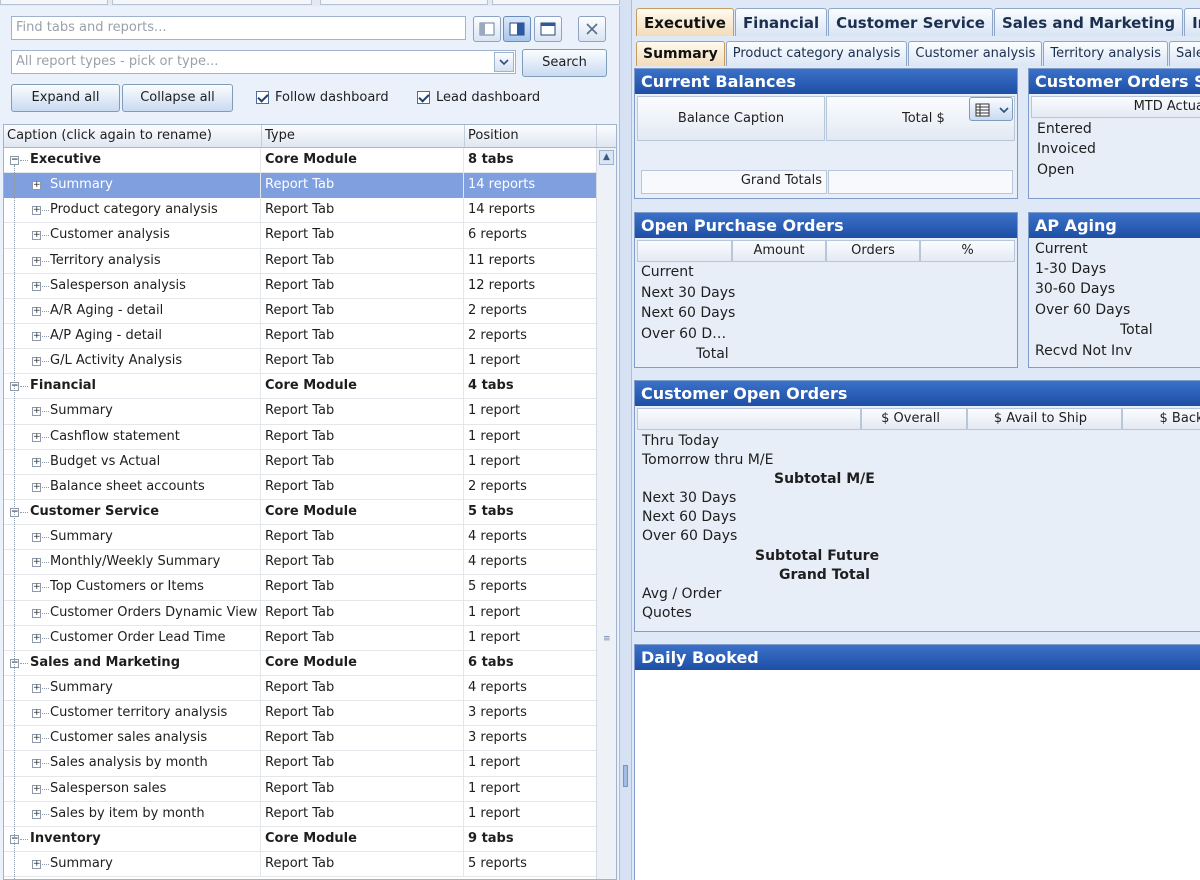 This screenshot has width=1200, height=880. Describe the element at coordinates (300, 336) in the screenshot. I see `tree-row: + A/P Aging - detail Report Tab 2 reports` at that location.